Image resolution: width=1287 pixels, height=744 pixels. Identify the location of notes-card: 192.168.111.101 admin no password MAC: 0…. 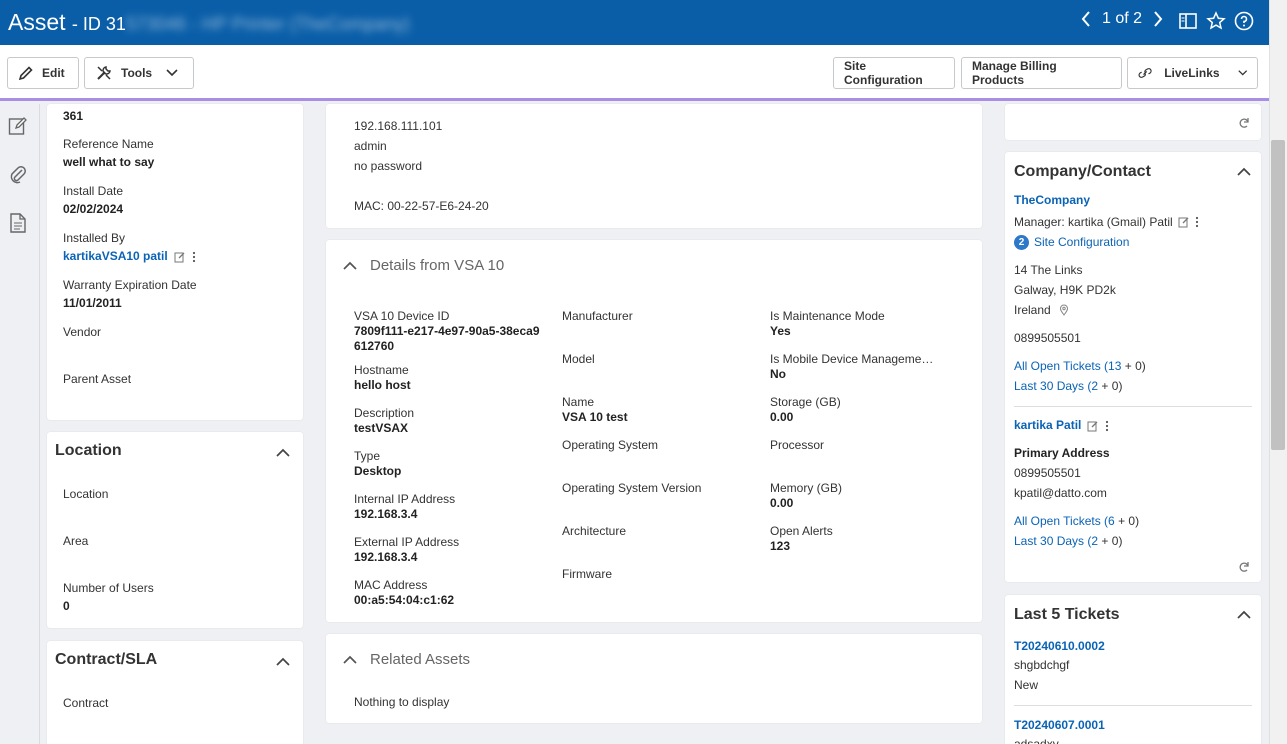
(654, 166).